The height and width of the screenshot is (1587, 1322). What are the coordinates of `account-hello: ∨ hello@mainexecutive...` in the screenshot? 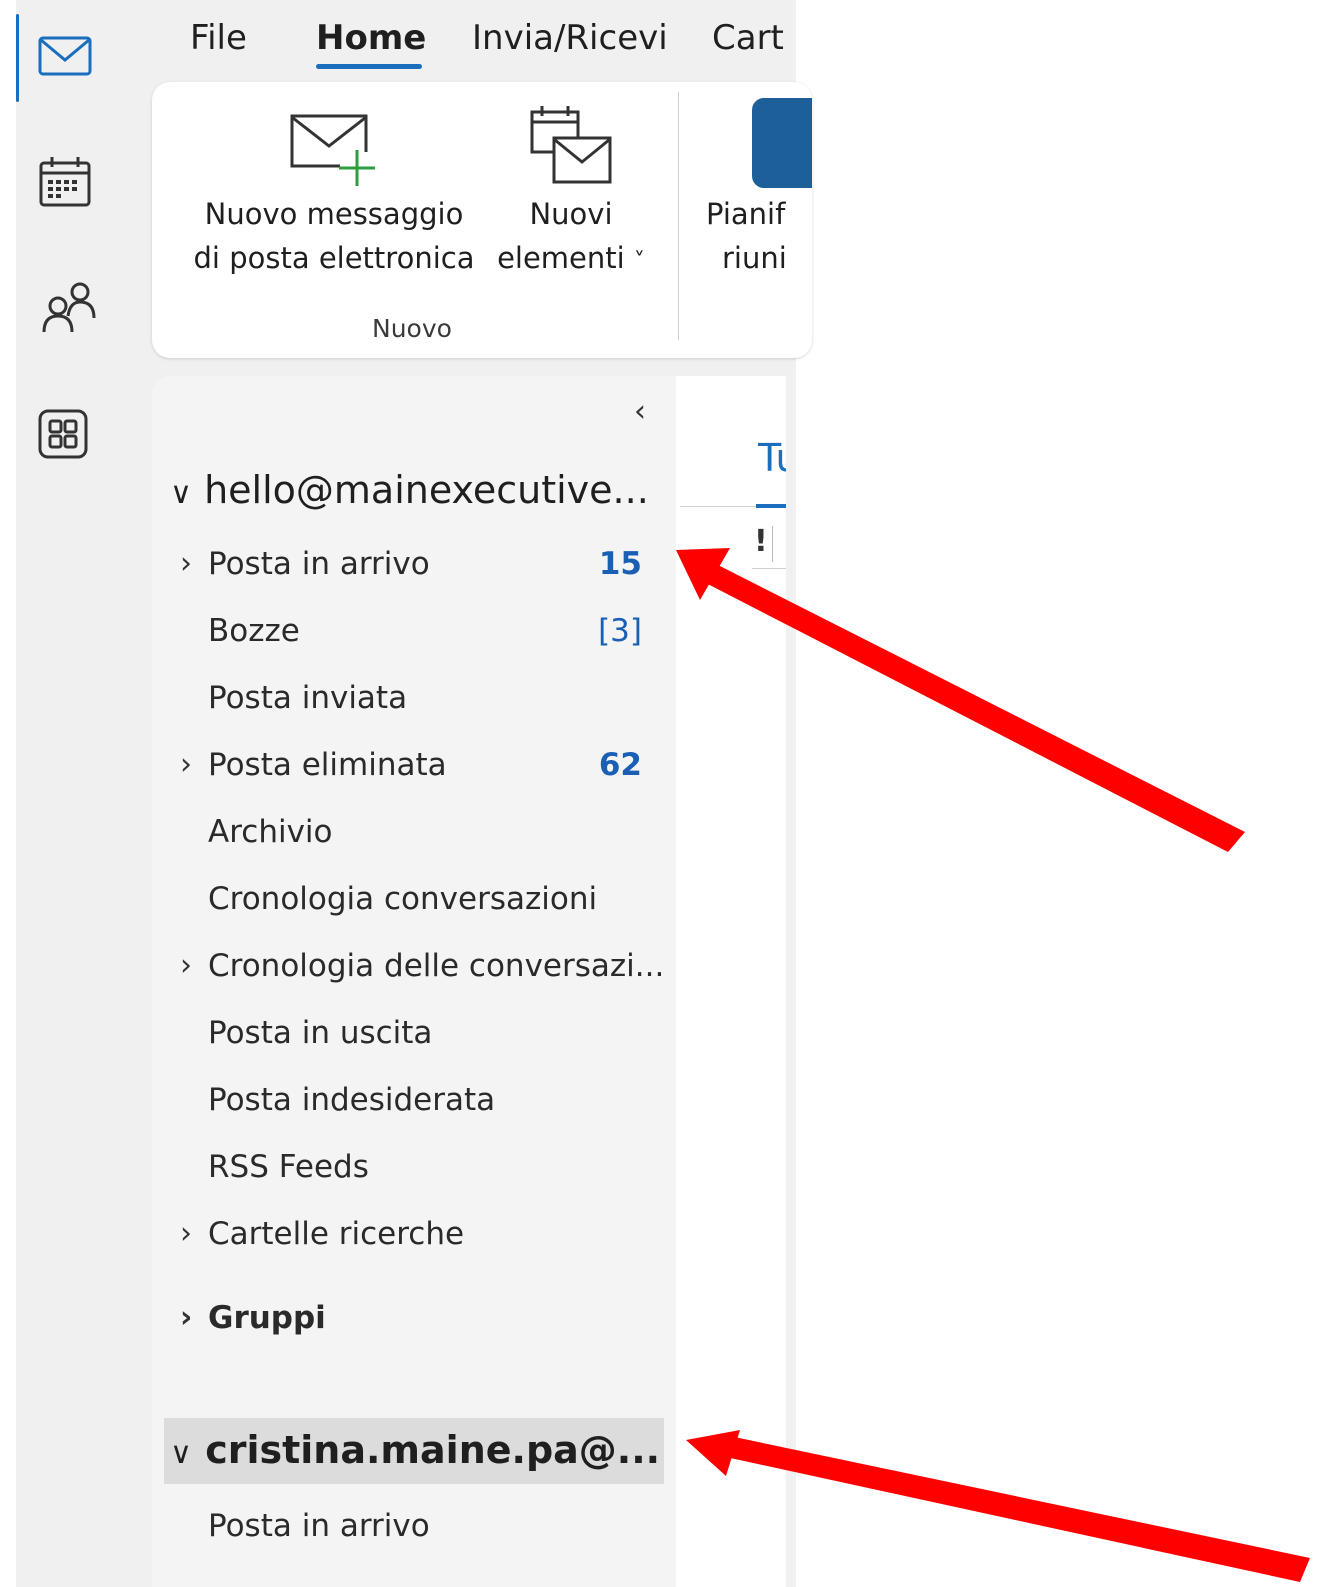 It's located at (409, 490).